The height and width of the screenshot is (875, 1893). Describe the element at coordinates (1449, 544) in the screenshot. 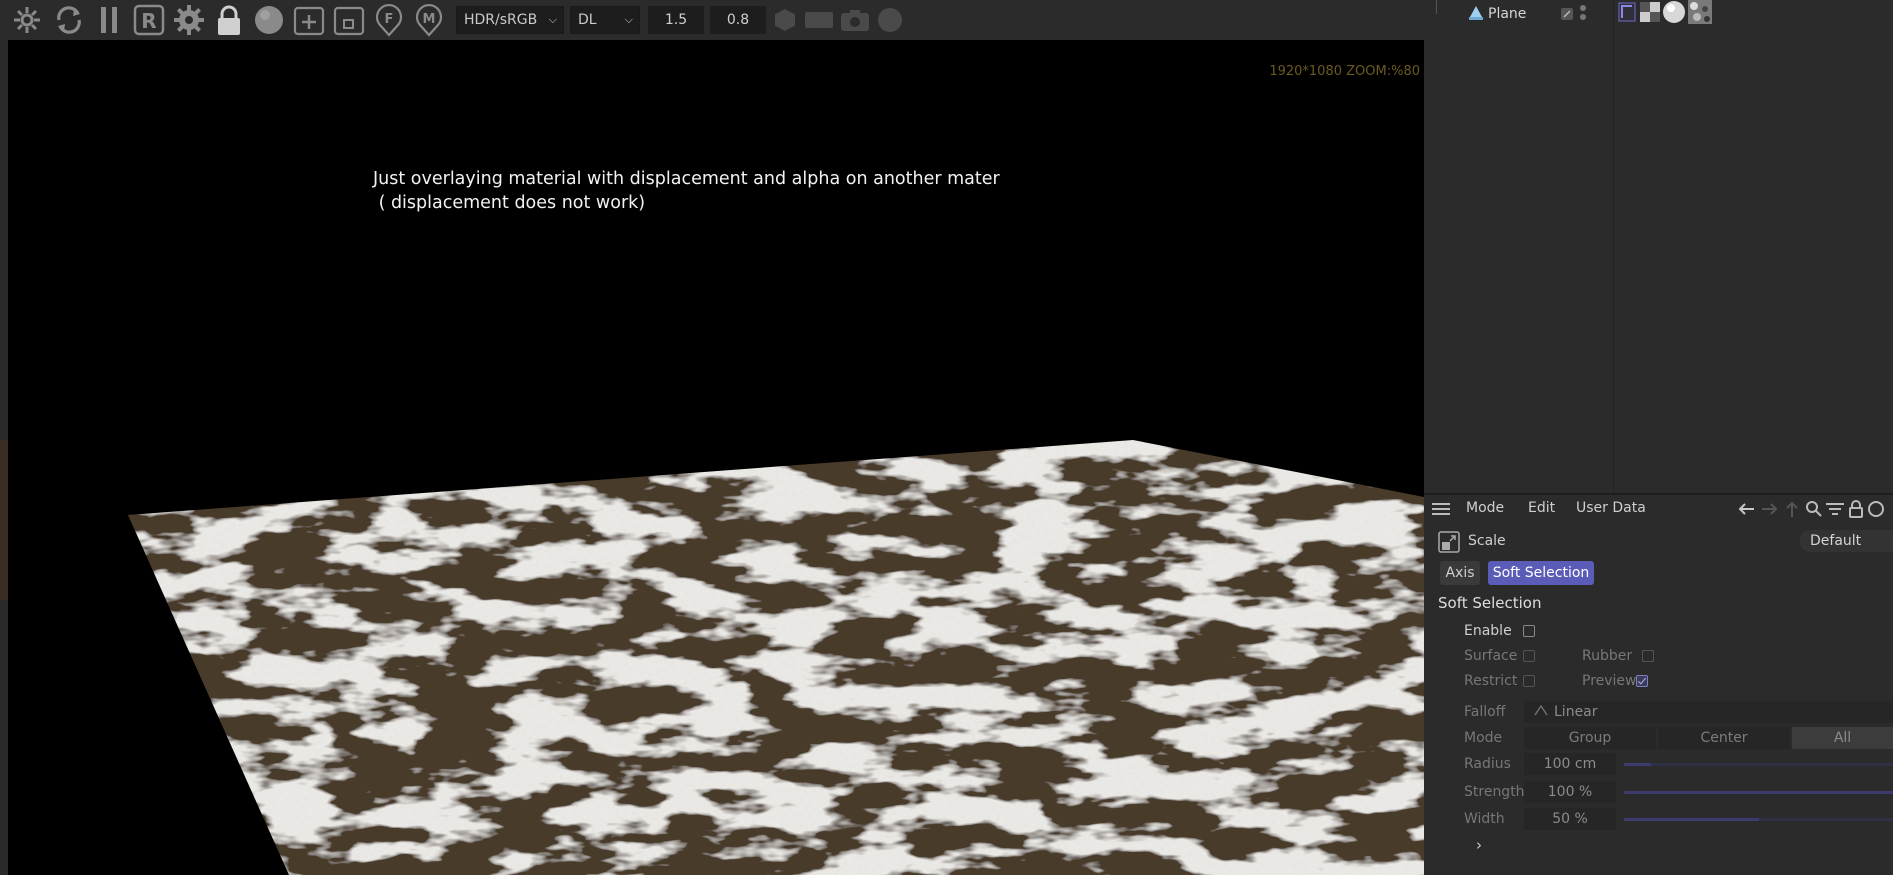

I see `scale-tool-icon` at that location.